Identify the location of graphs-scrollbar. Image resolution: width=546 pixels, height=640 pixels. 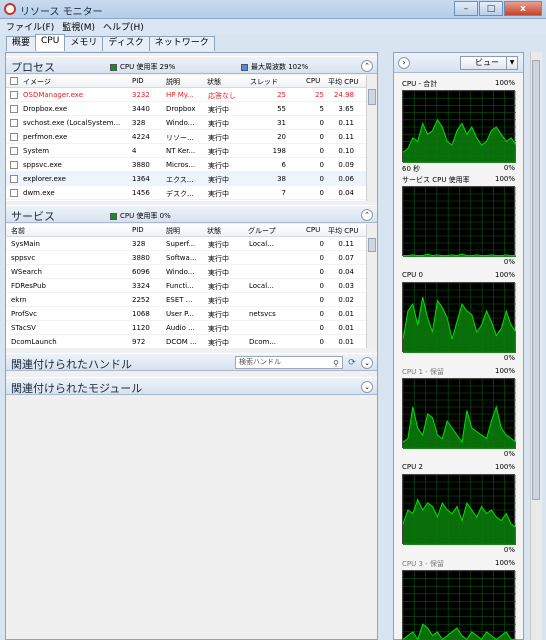
(536, 346).